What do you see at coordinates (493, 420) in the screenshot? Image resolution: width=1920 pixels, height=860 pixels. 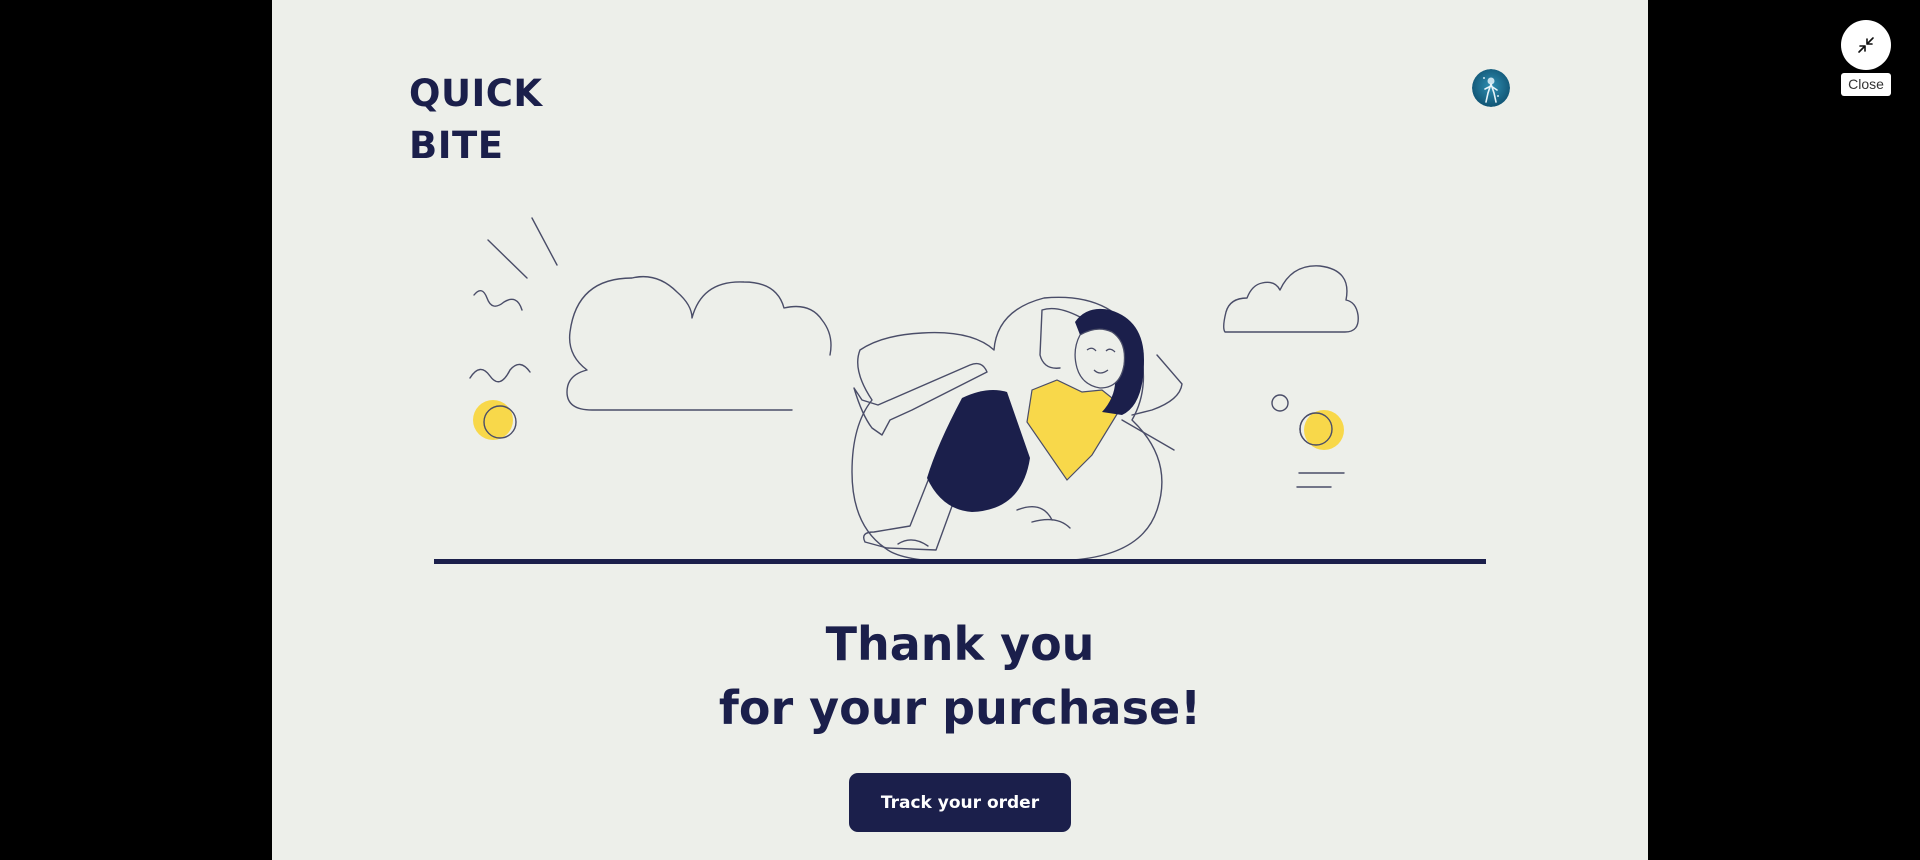 I see `yellow-circle-left` at bounding box center [493, 420].